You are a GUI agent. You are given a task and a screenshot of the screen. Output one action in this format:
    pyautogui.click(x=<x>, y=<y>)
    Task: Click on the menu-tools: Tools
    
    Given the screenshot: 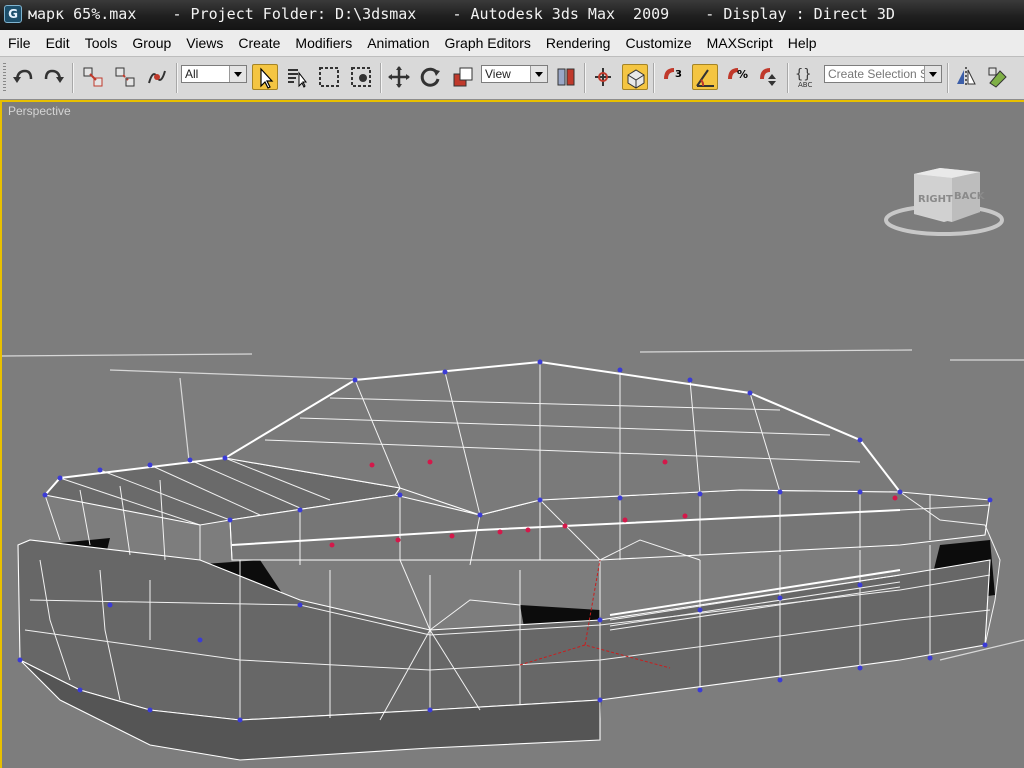 What is the action you would take?
    pyautogui.click(x=101, y=43)
    